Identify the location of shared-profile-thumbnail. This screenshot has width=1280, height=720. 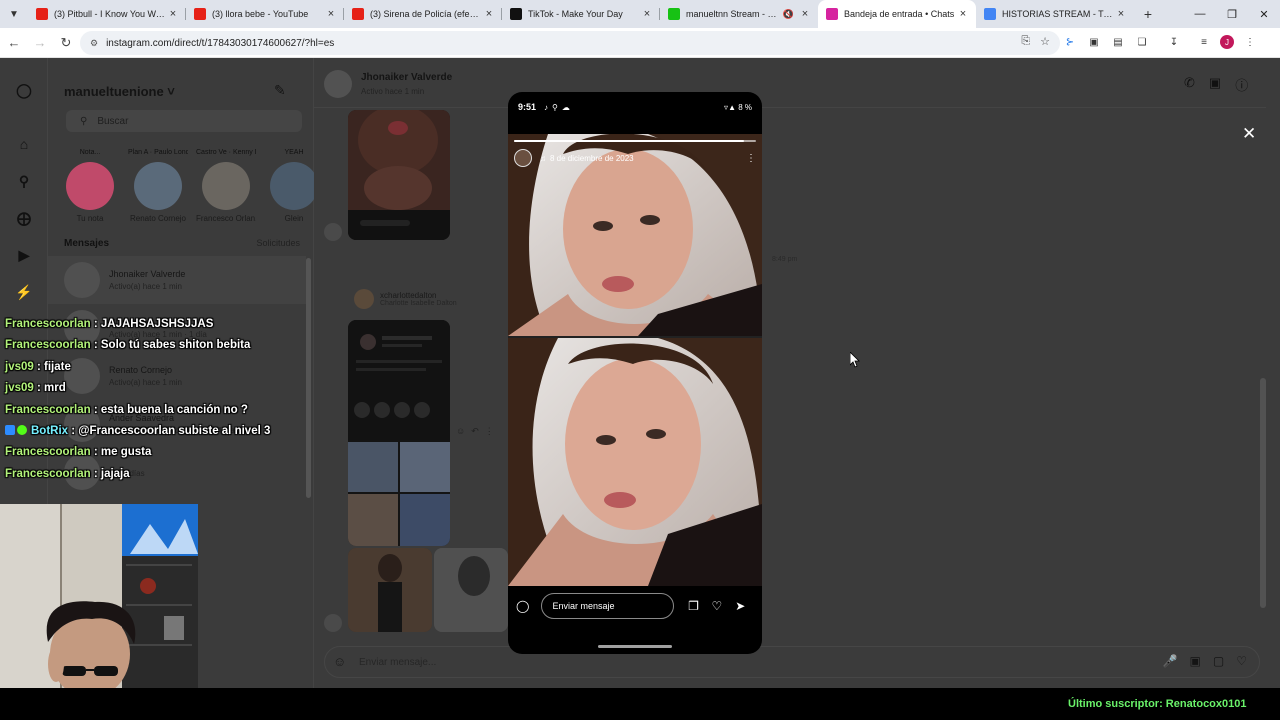
(399, 433).